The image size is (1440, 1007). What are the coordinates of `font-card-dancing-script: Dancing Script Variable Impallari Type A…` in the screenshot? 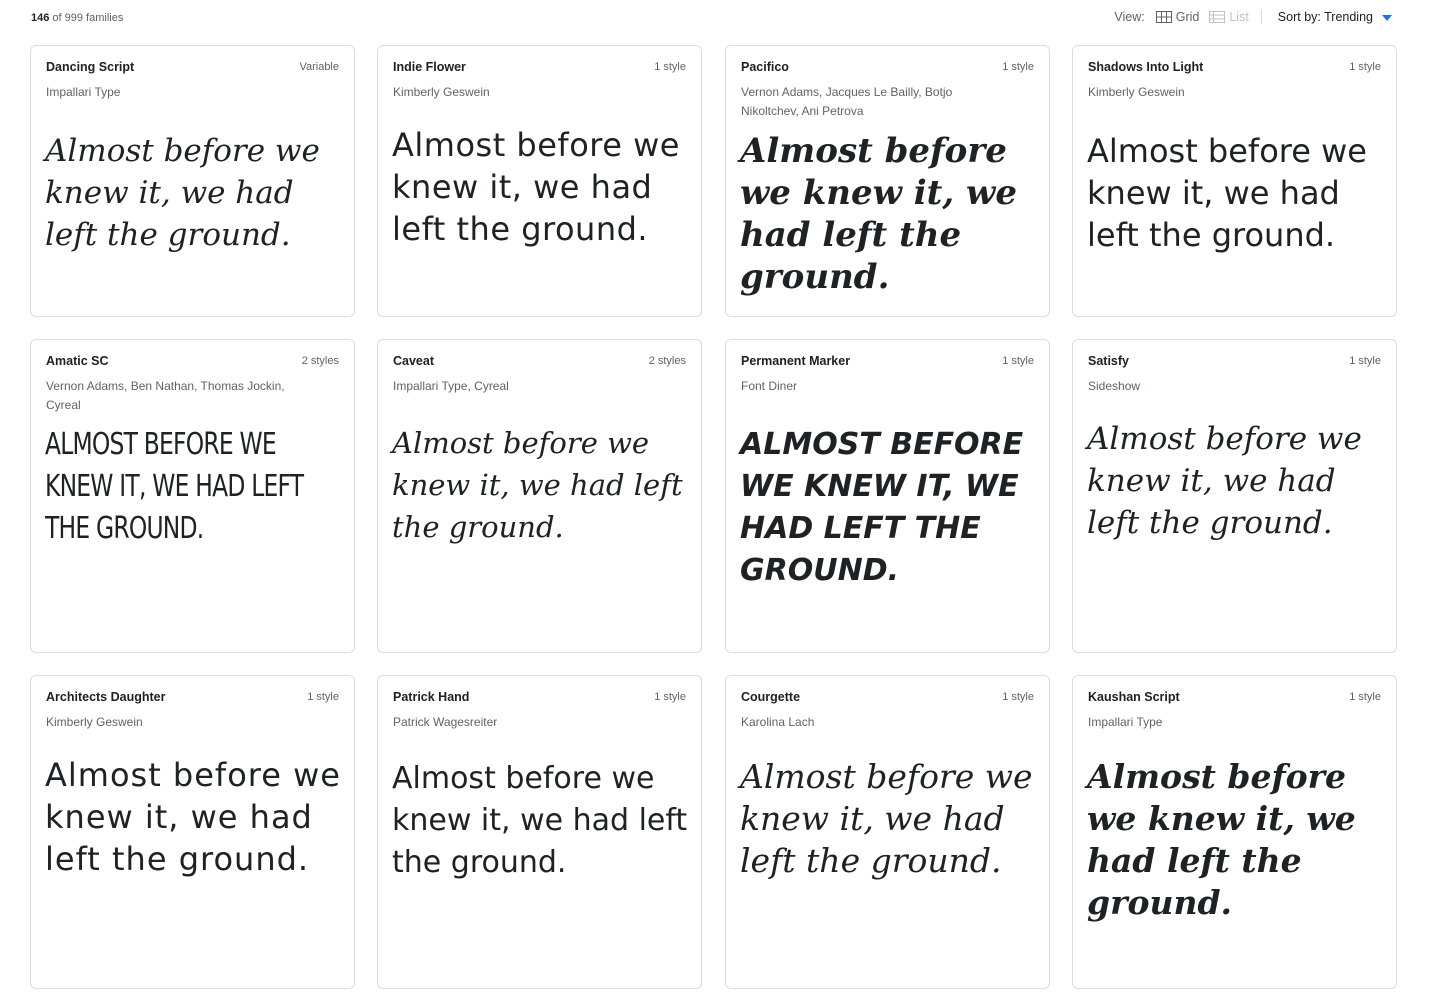 It's located at (192, 181).